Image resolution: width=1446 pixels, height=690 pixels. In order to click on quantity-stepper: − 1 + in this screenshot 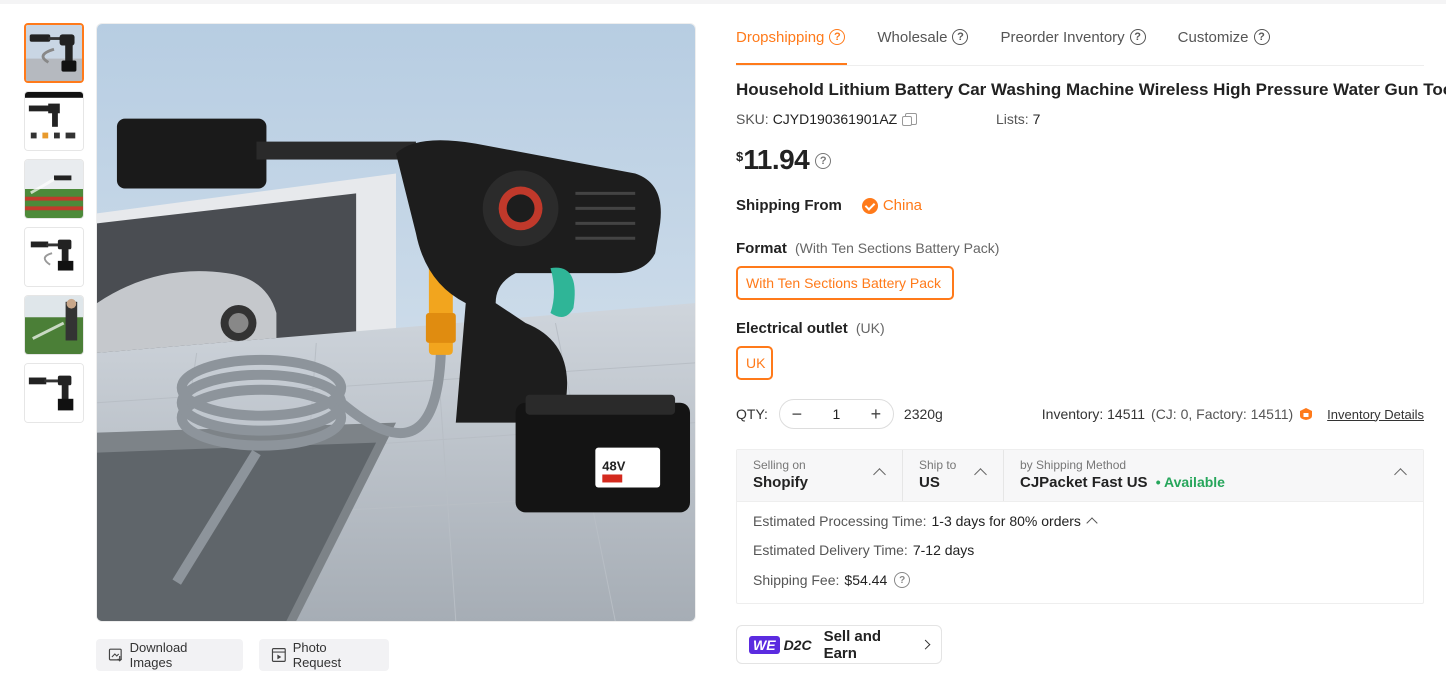, I will do `click(836, 414)`.